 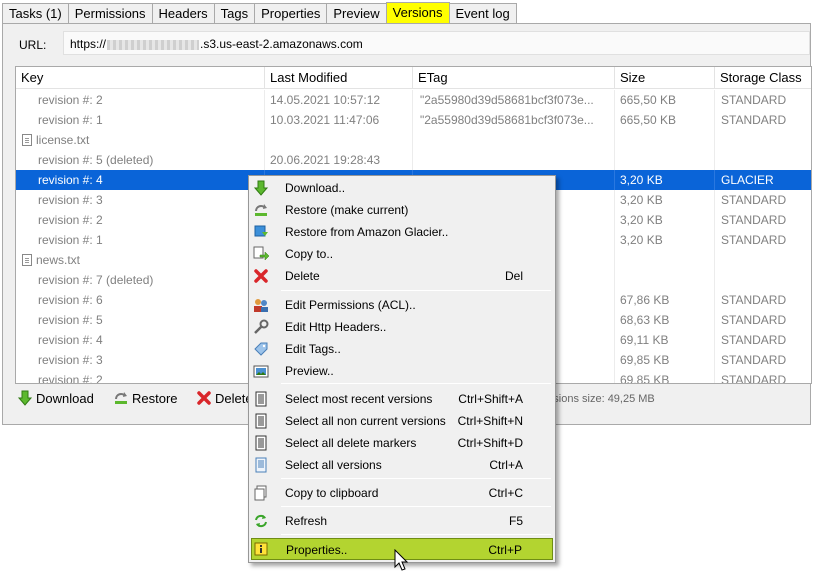 I want to click on menu-item-label: Preview.., so click(x=309, y=371).